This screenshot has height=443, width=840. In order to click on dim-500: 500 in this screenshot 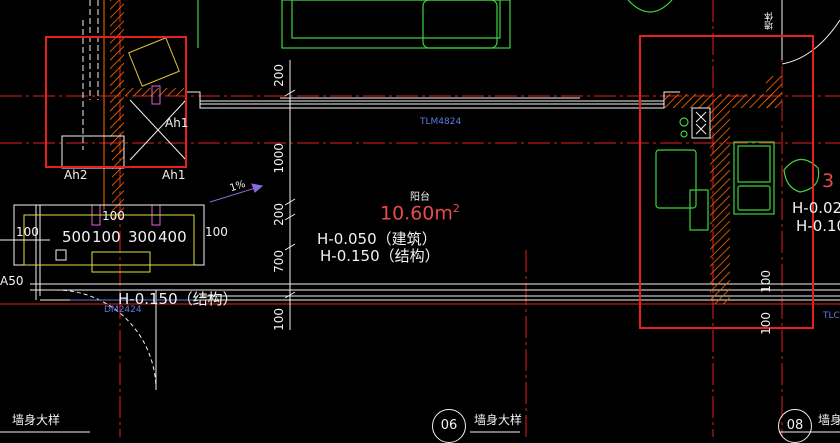, I will do `click(76, 237)`.